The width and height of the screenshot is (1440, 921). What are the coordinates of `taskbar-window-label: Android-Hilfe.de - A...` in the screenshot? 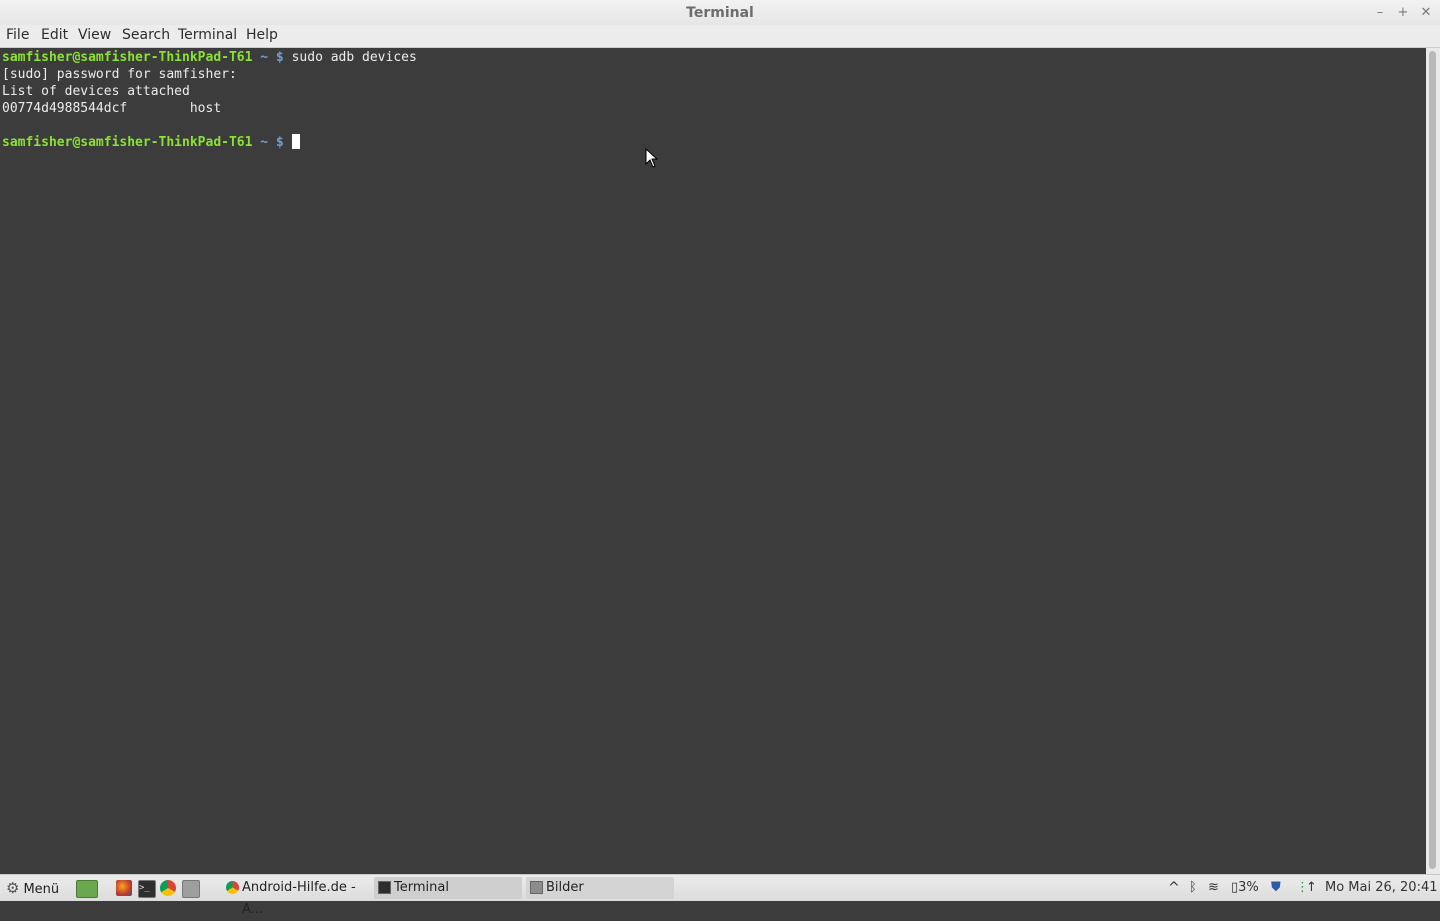 It's located at (299, 898).